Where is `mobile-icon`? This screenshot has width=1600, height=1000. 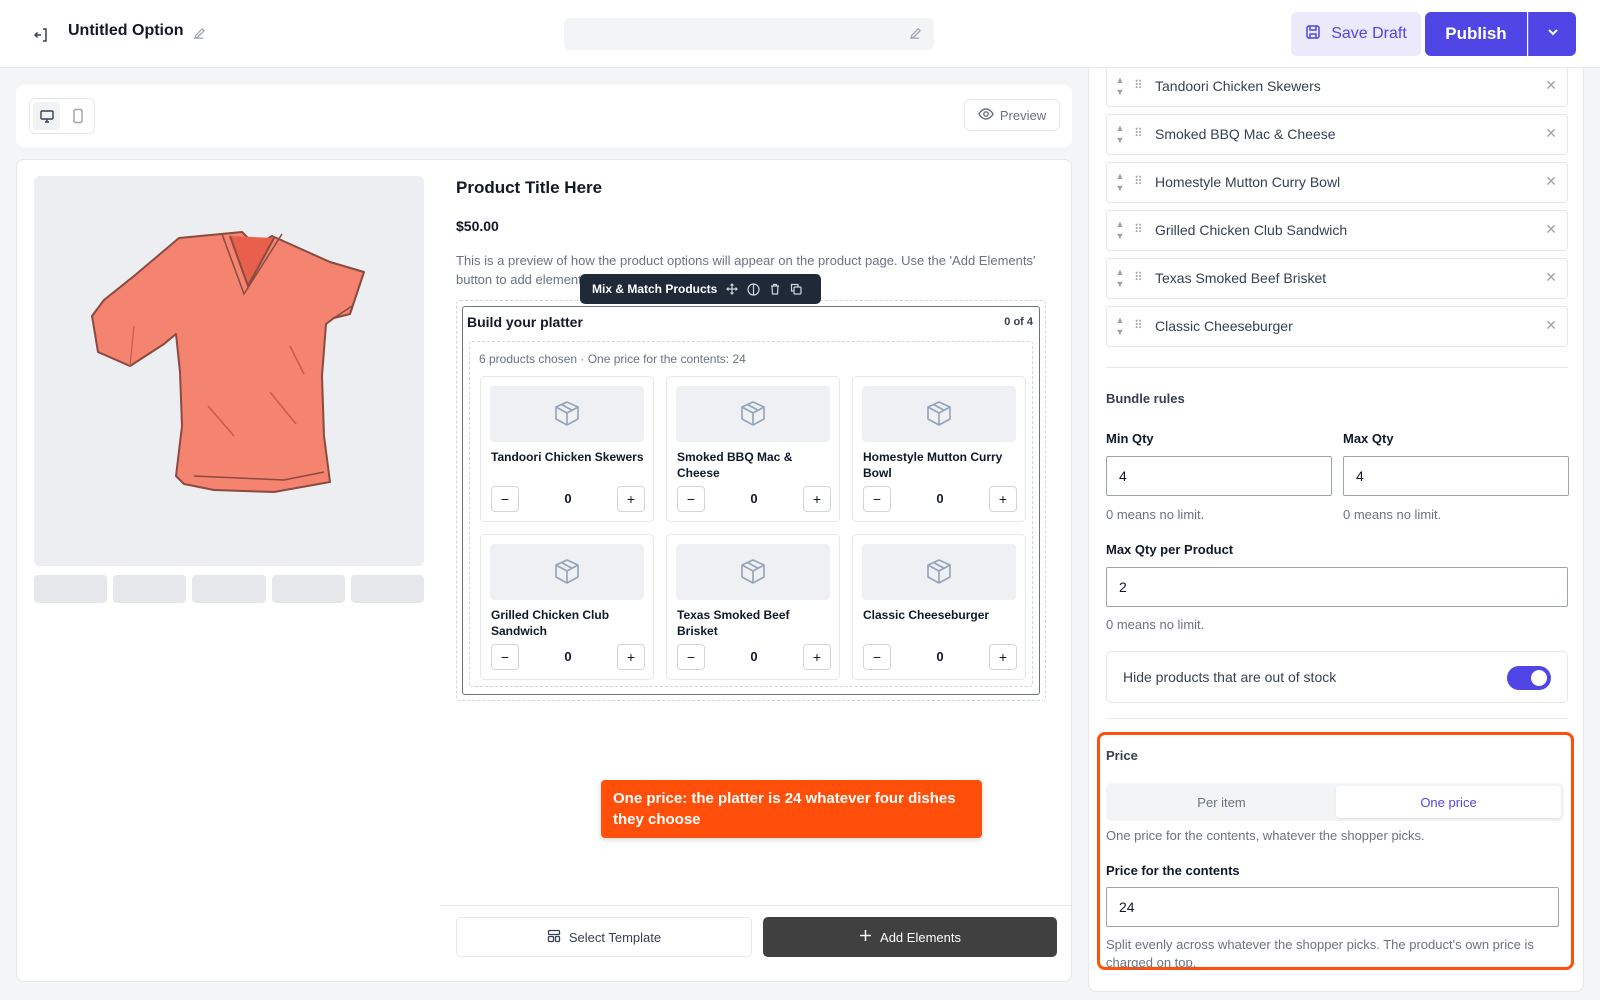 mobile-icon is located at coordinates (77, 116).